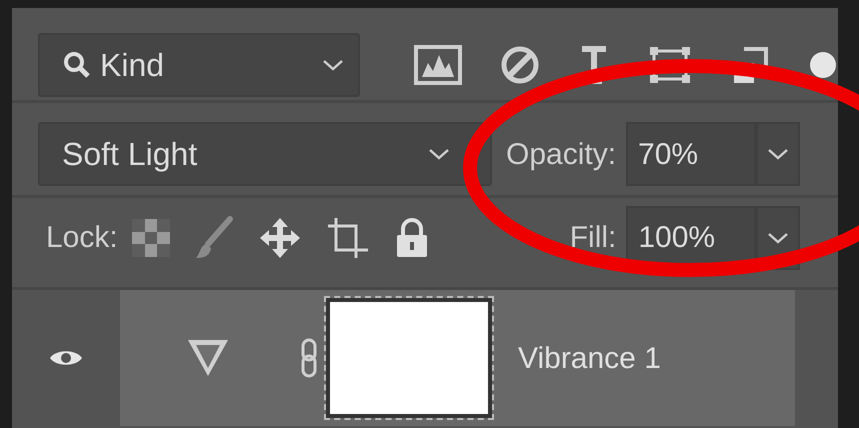 Image resolution: width=859 pixels, height=428 pixels. Describe the element at coordinates (208, 358) in the screenshot. I see `adjustment-layer-icon` at that location.